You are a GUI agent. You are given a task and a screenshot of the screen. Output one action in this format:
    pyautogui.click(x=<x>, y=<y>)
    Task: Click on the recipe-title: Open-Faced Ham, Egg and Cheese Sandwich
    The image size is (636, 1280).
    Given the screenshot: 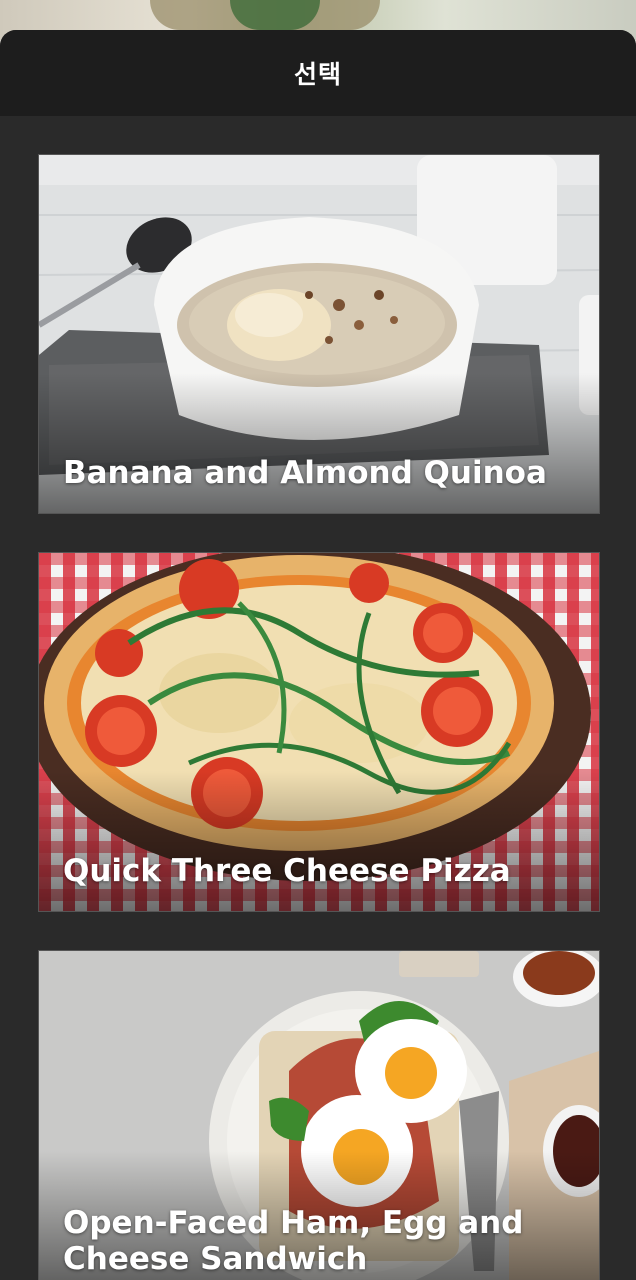 What is the action you would take?
    pyautogui.click(x=293, y=1241)
    